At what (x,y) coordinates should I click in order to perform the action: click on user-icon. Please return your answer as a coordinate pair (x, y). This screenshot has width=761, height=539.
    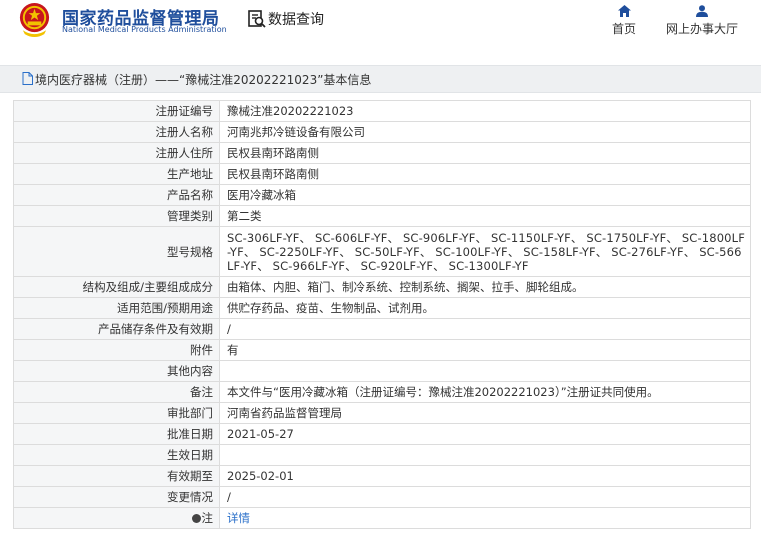
    Looking at the image, I should click on (702, 11).